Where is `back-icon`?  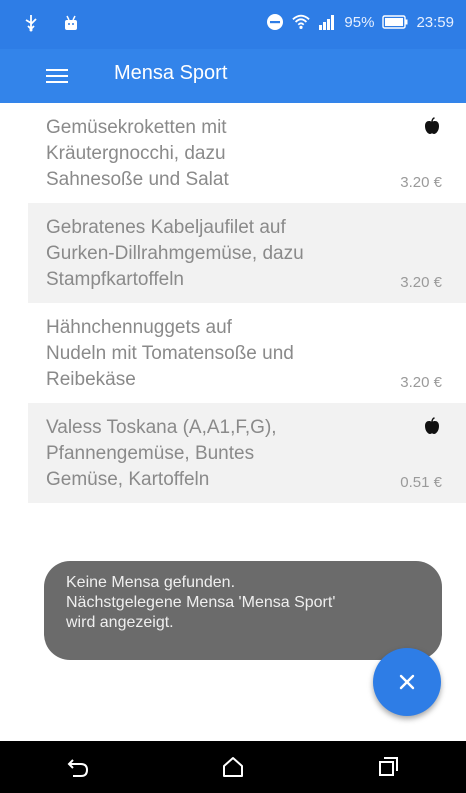
back-icon is located at coordinates (77, 768).